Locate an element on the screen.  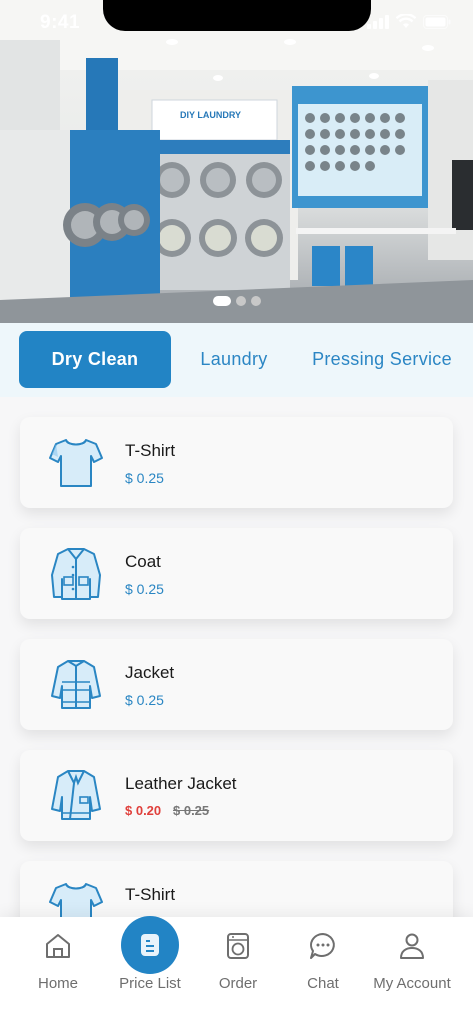
item-name: Leather Jacket is located at coordinates (181, 783).